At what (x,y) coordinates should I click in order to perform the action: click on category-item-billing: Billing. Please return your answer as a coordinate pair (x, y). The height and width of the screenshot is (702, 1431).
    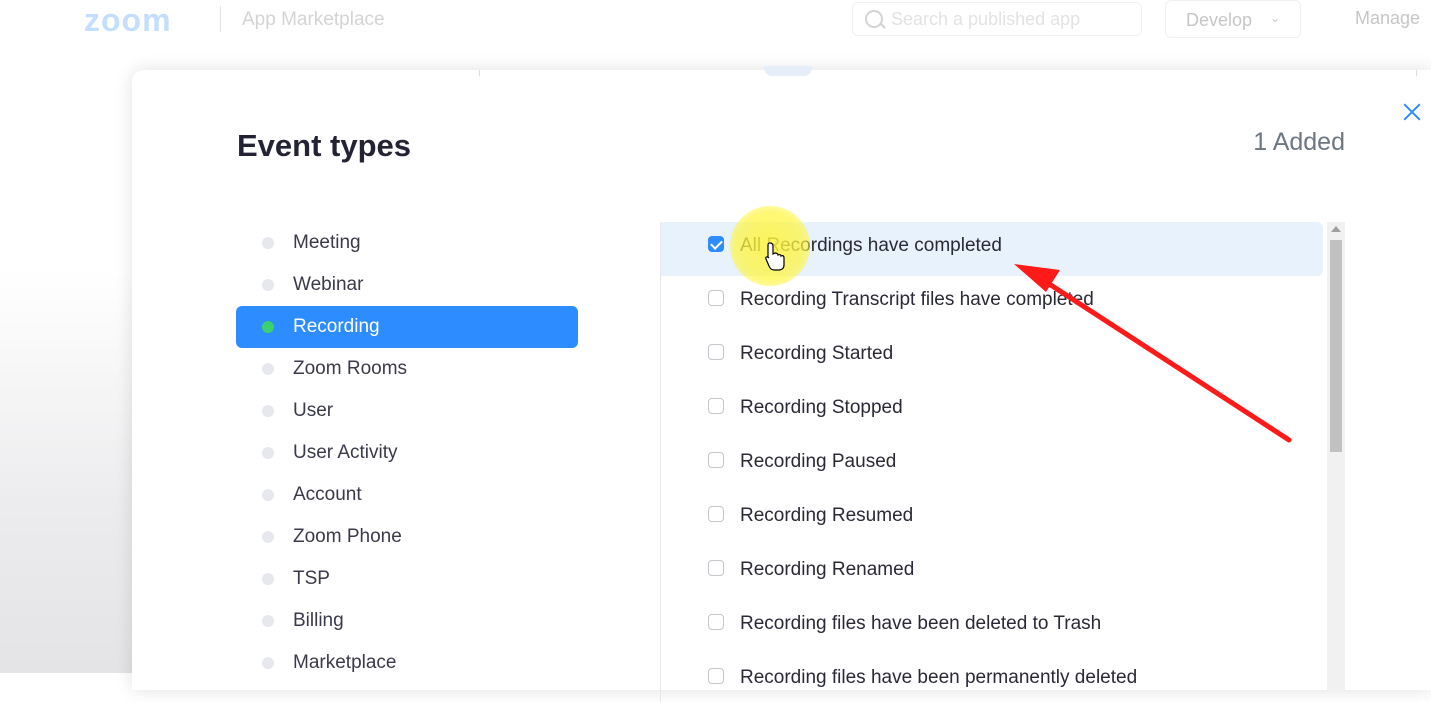
    Looking at the image, I should click on (407, 621).